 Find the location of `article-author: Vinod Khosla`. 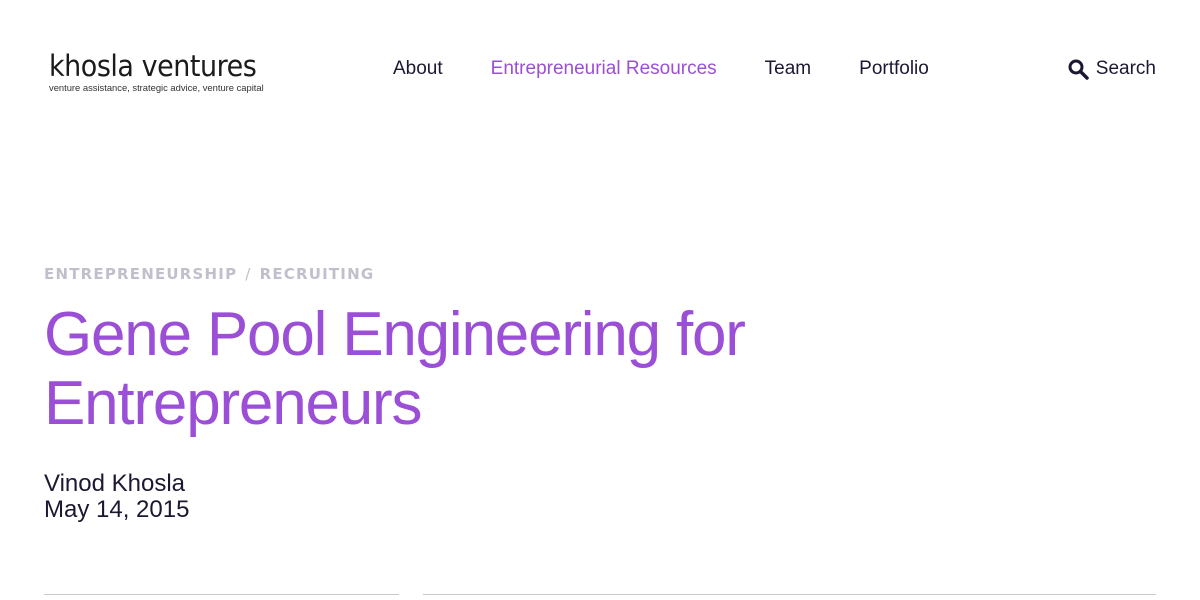

article-author: Vinod Khosla is located at coordinates (114, 483).